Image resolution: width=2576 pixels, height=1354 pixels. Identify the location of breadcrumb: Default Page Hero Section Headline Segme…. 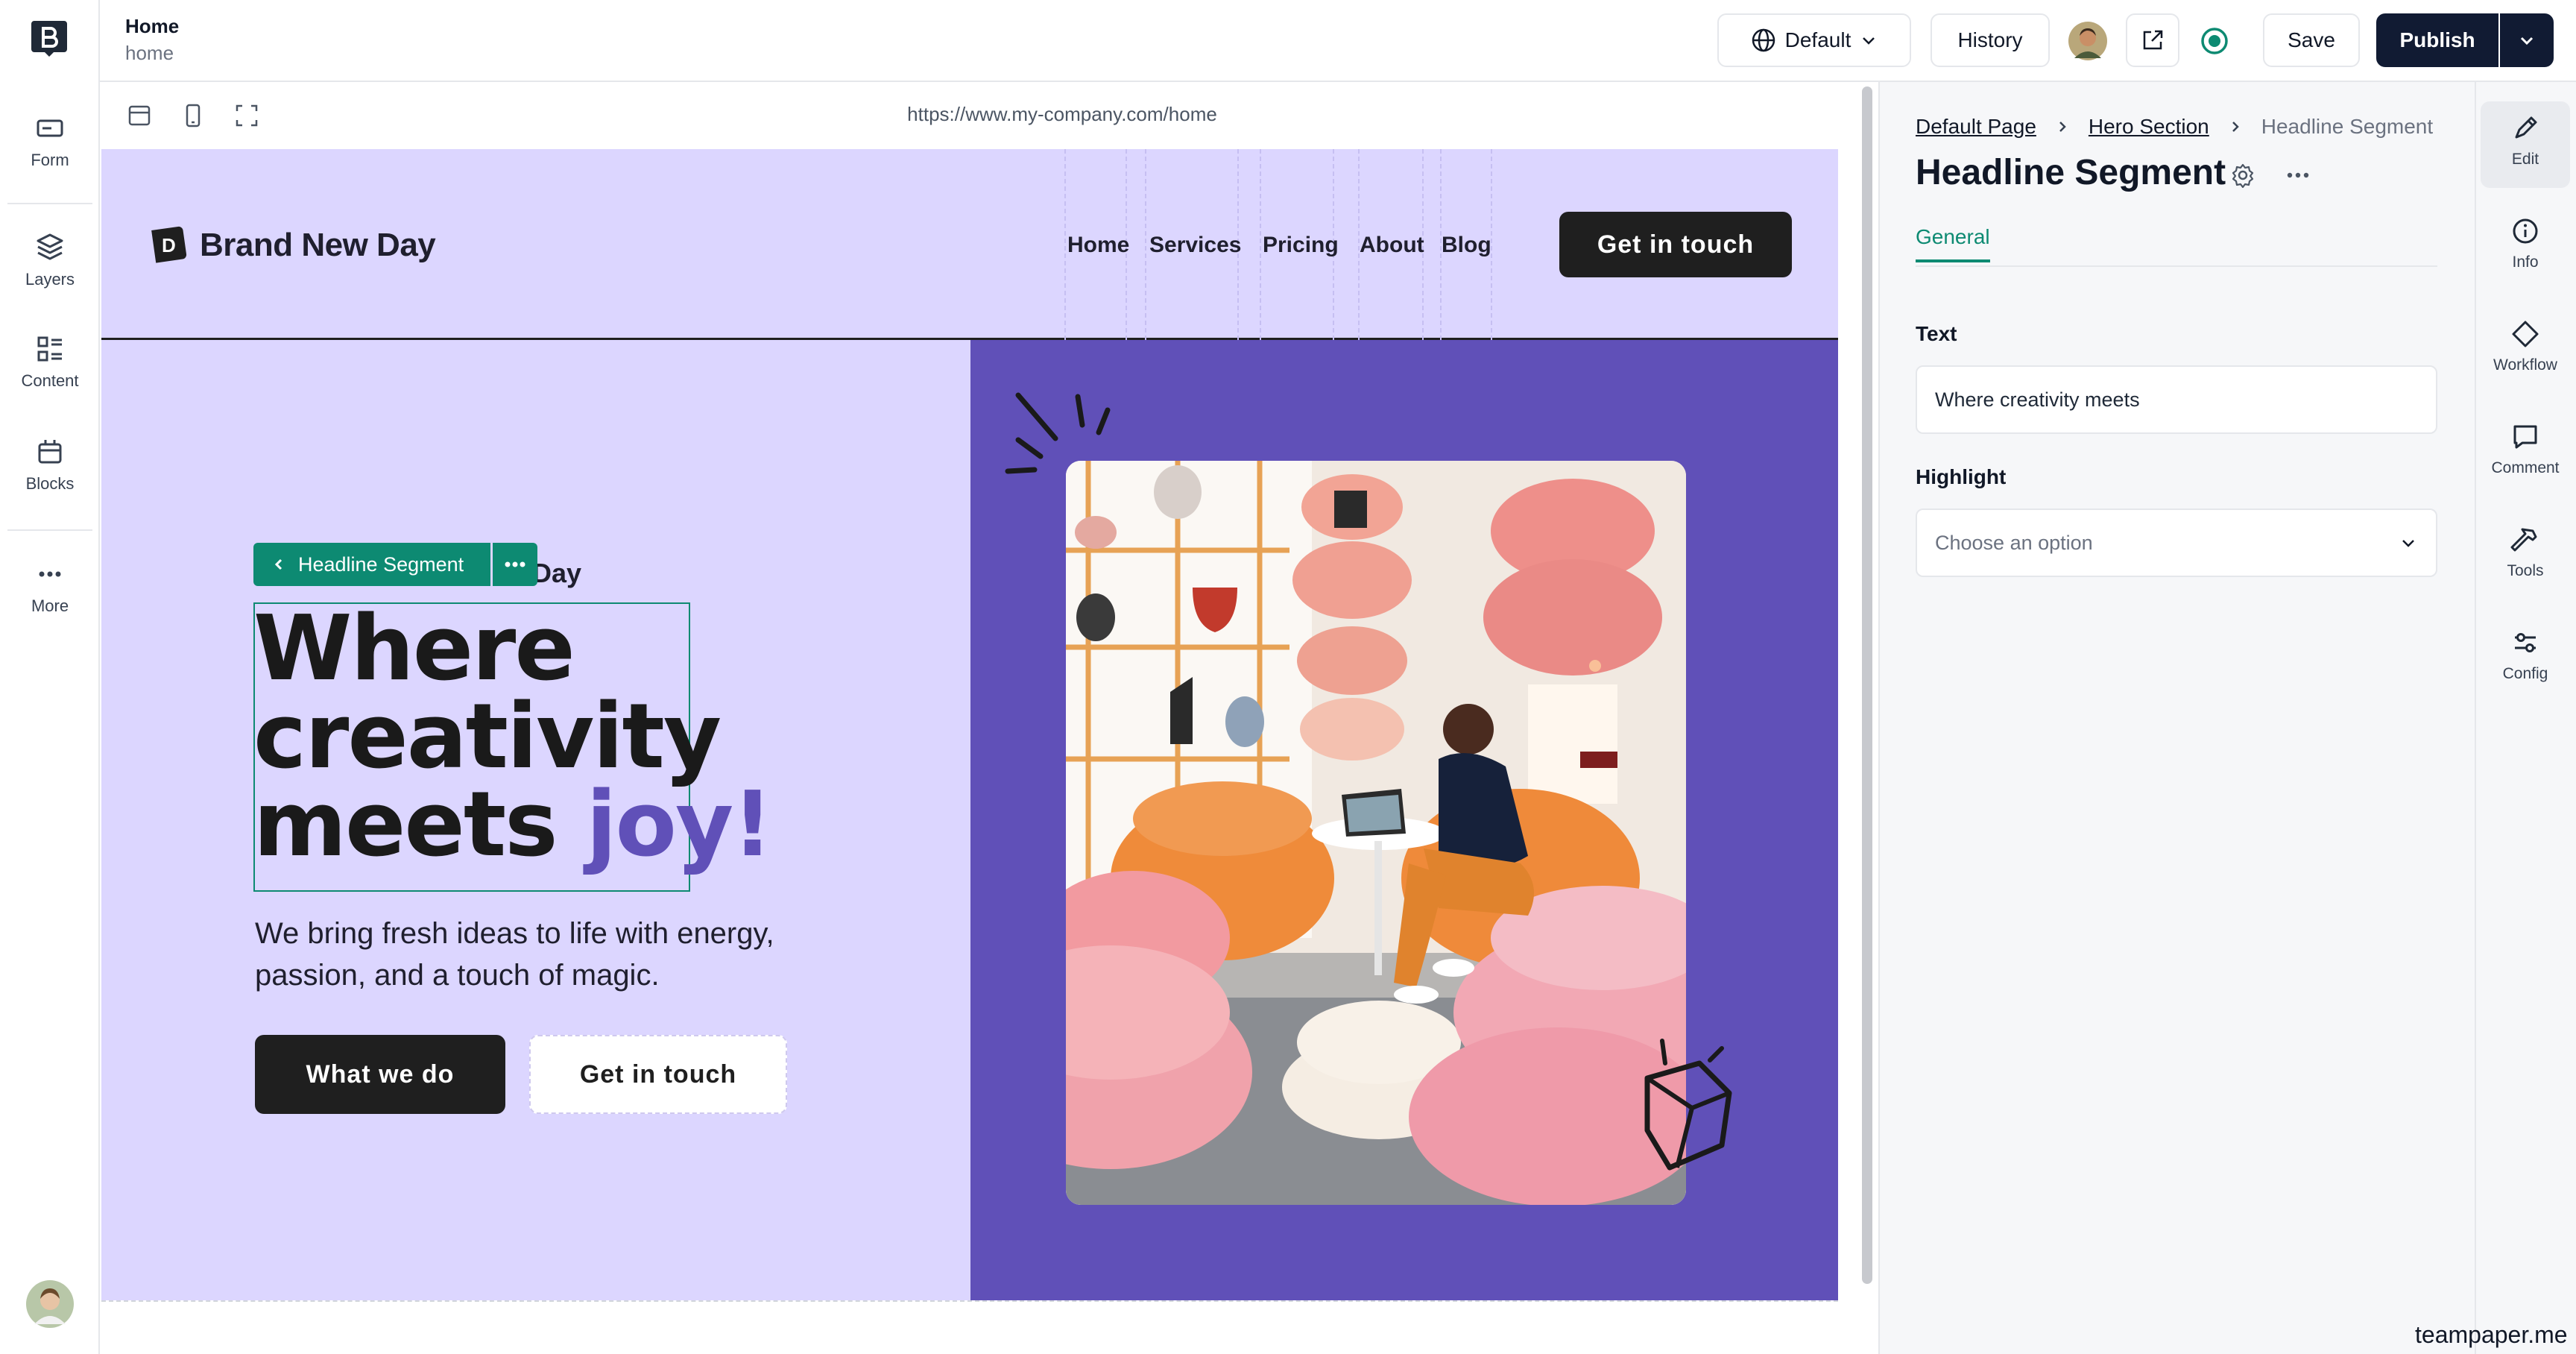
(2174, 127).